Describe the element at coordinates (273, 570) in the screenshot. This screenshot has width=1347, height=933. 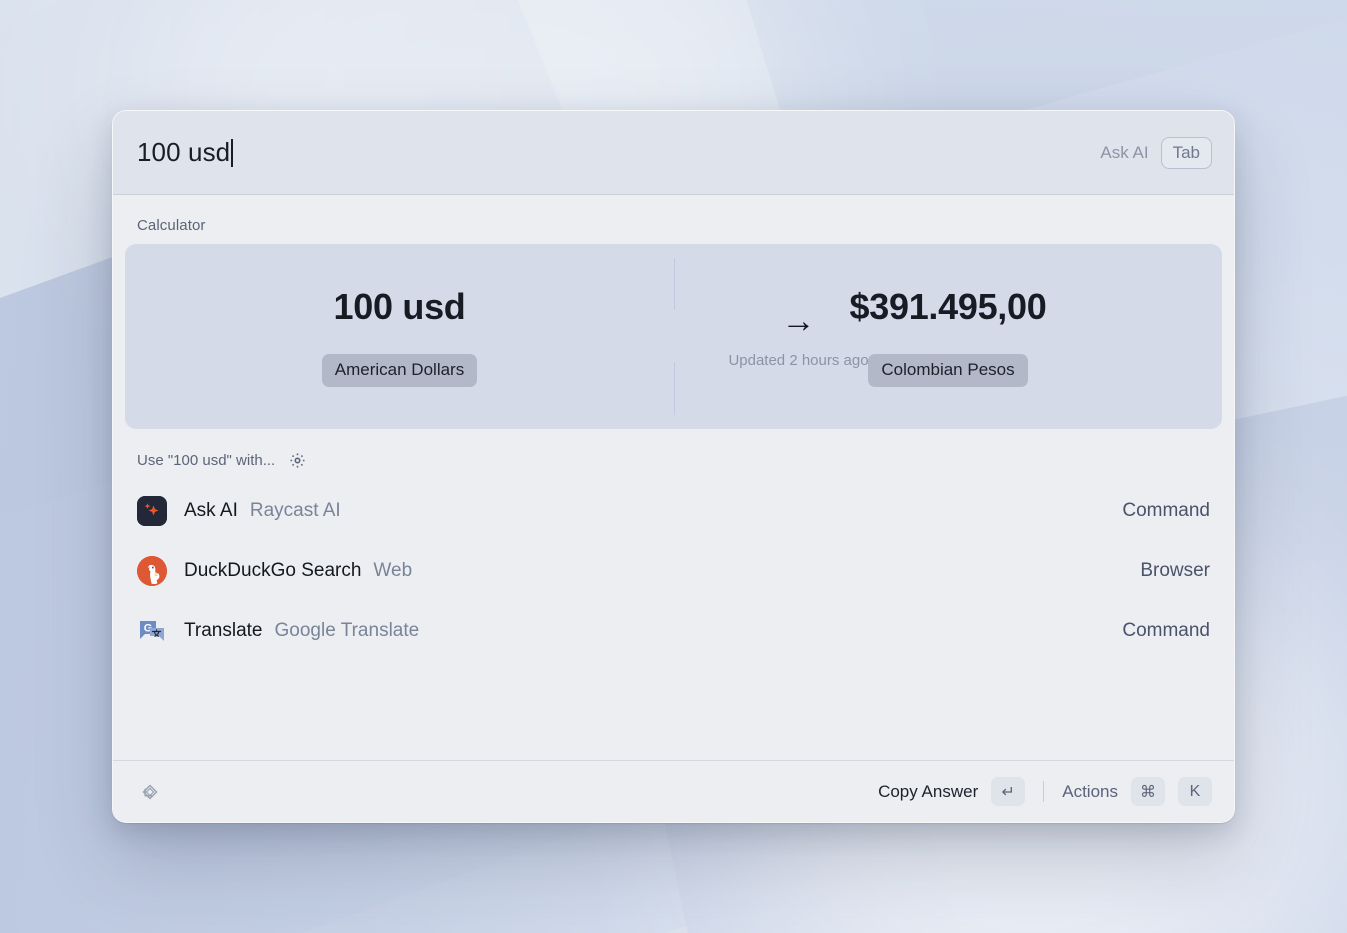
I see `list-item-title: DuckDuckGo Search` at that location.